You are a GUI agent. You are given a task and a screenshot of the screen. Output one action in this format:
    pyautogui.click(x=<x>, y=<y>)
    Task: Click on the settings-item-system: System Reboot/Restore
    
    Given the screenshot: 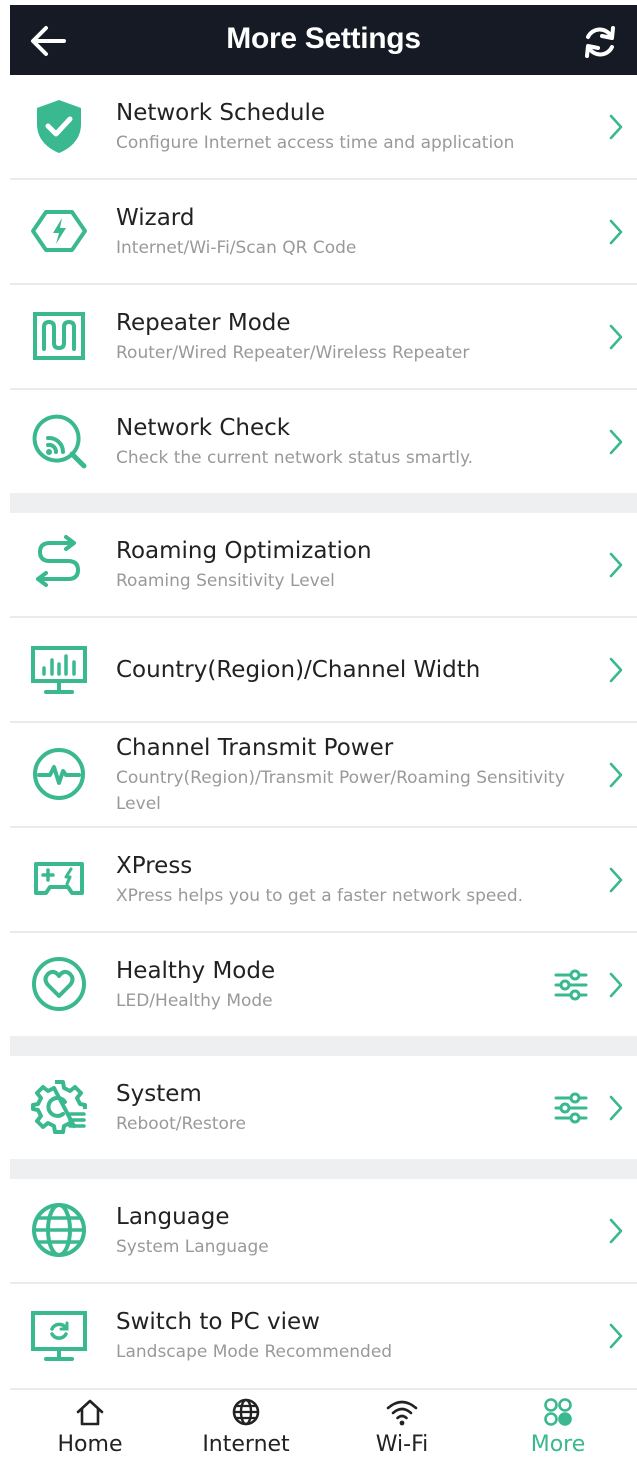 What is the action you would take?
    pyautogui.click(x=323, y=1107)
    